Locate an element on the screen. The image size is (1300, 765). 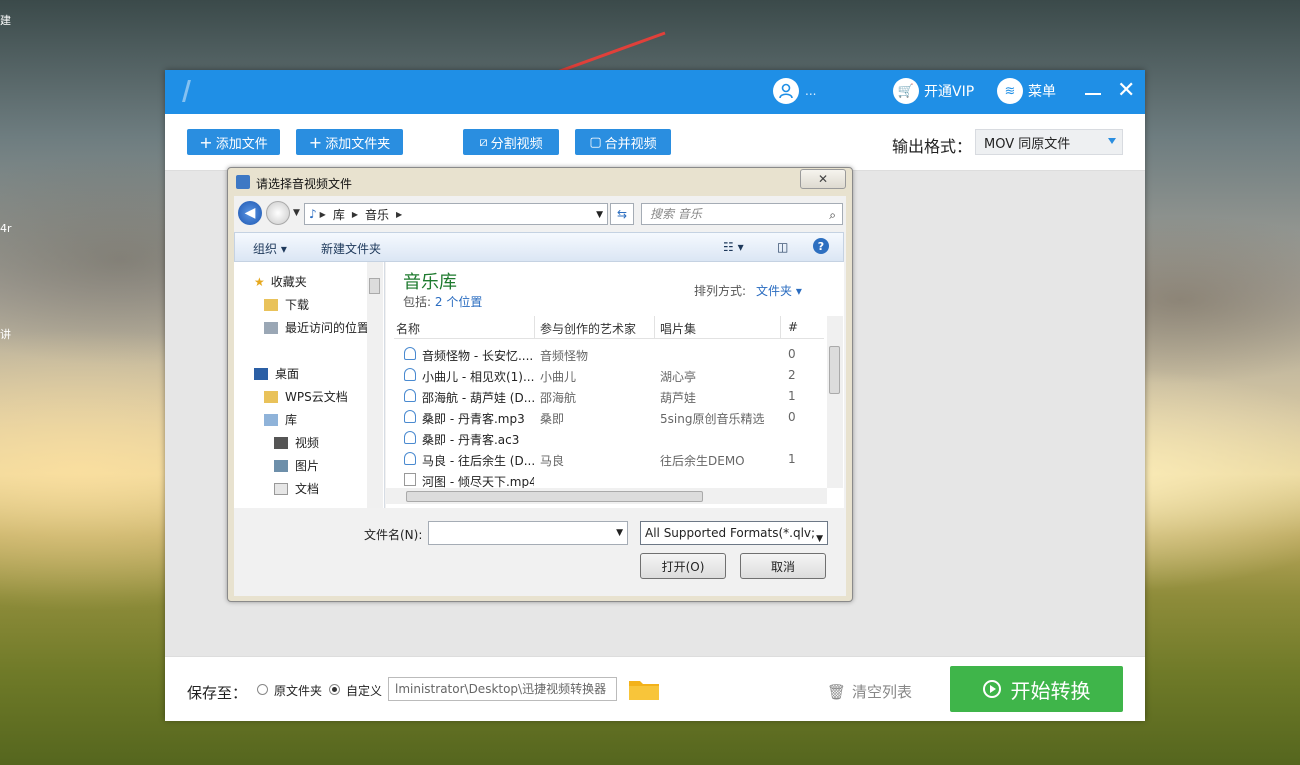
desktop-icon-label: 建 is located at coordinates (5, 20).